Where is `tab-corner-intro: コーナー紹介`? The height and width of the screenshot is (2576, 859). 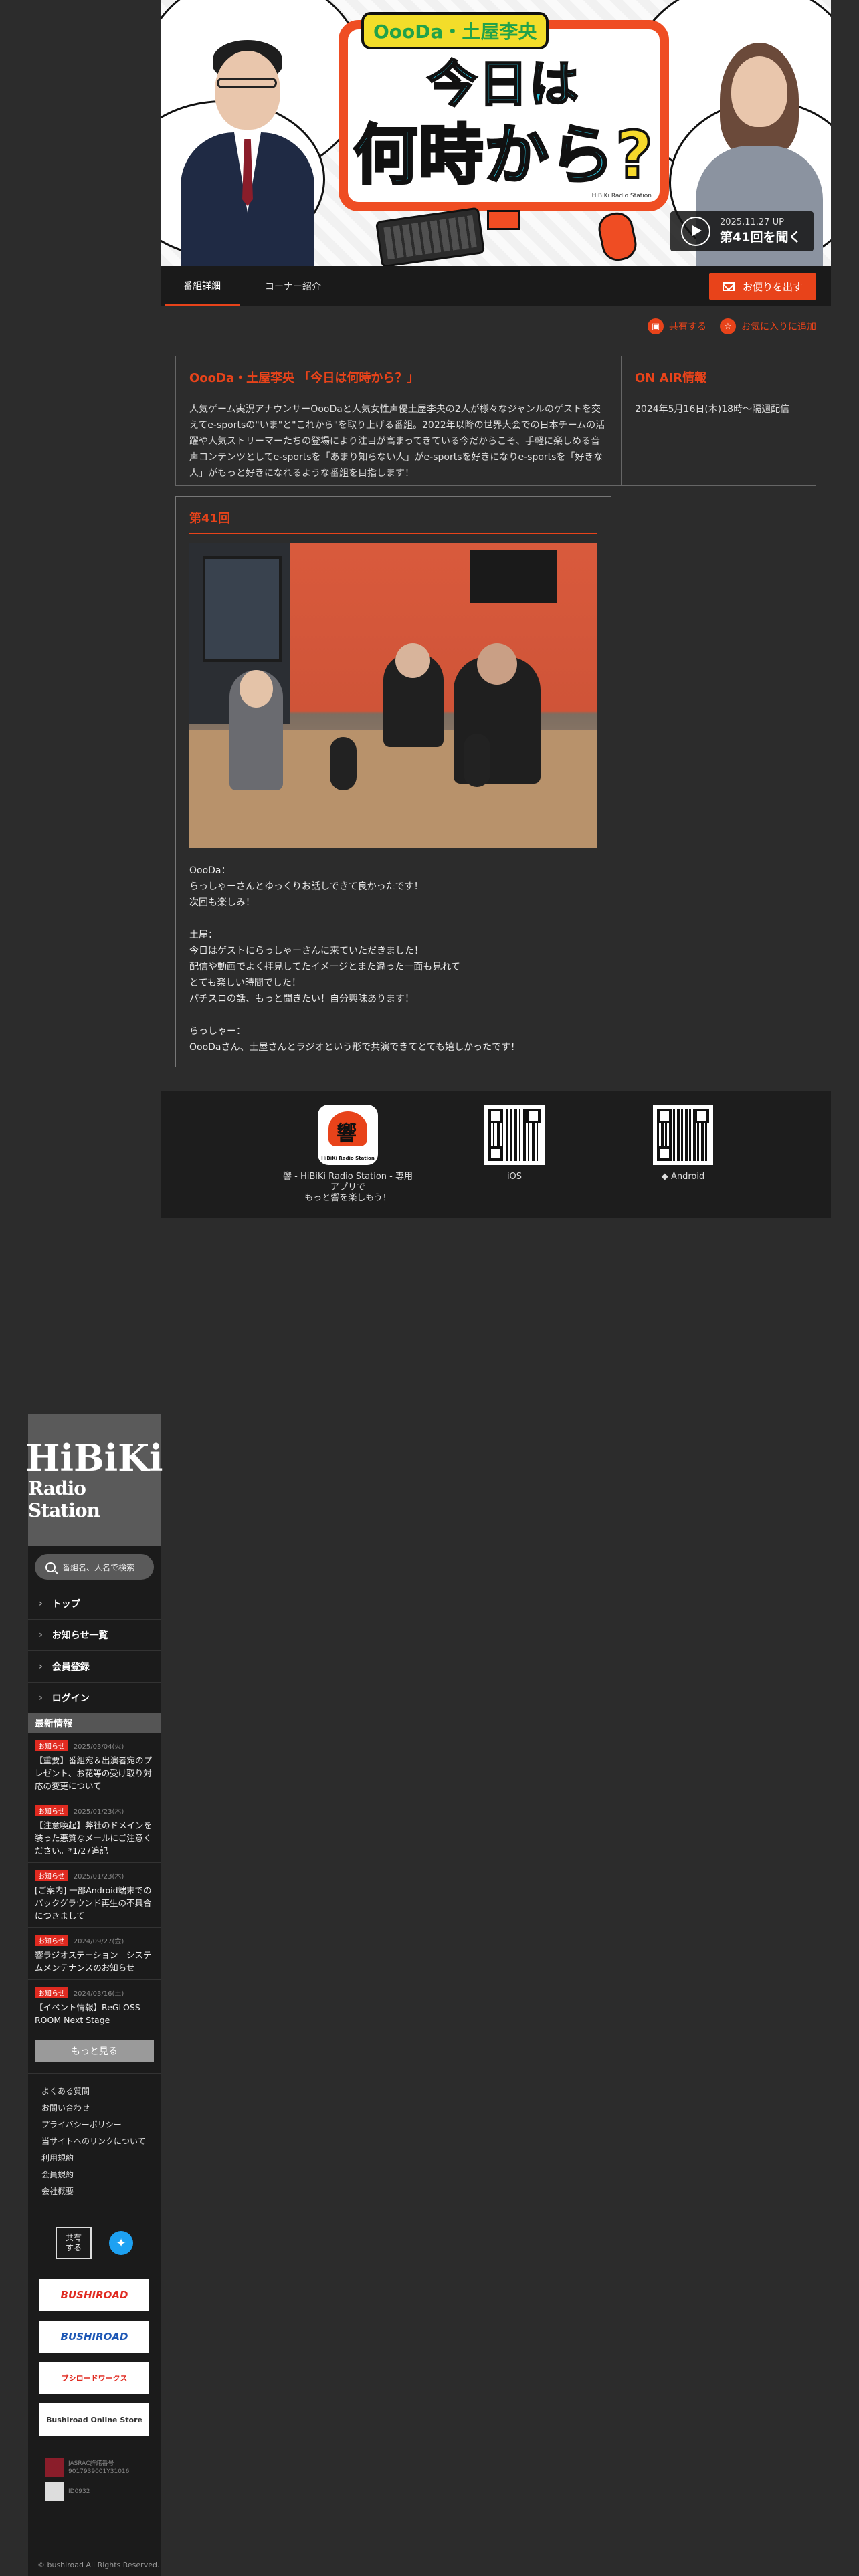
tab-corner-intro: コーナー紹介 is located at coordinates (293, 286).